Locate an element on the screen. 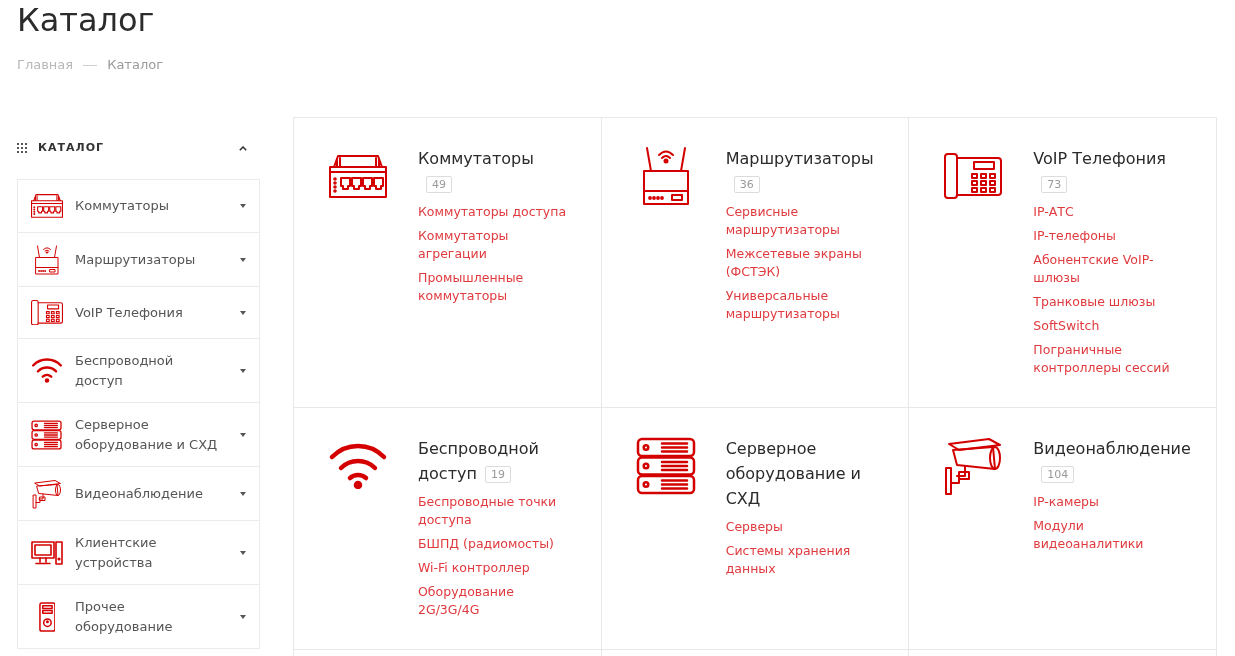 Image resolution: width=1235 pixels, height=656 pixels. sidebar-item: Серверное оборудование и СХД is located at coordinates (138, 434).